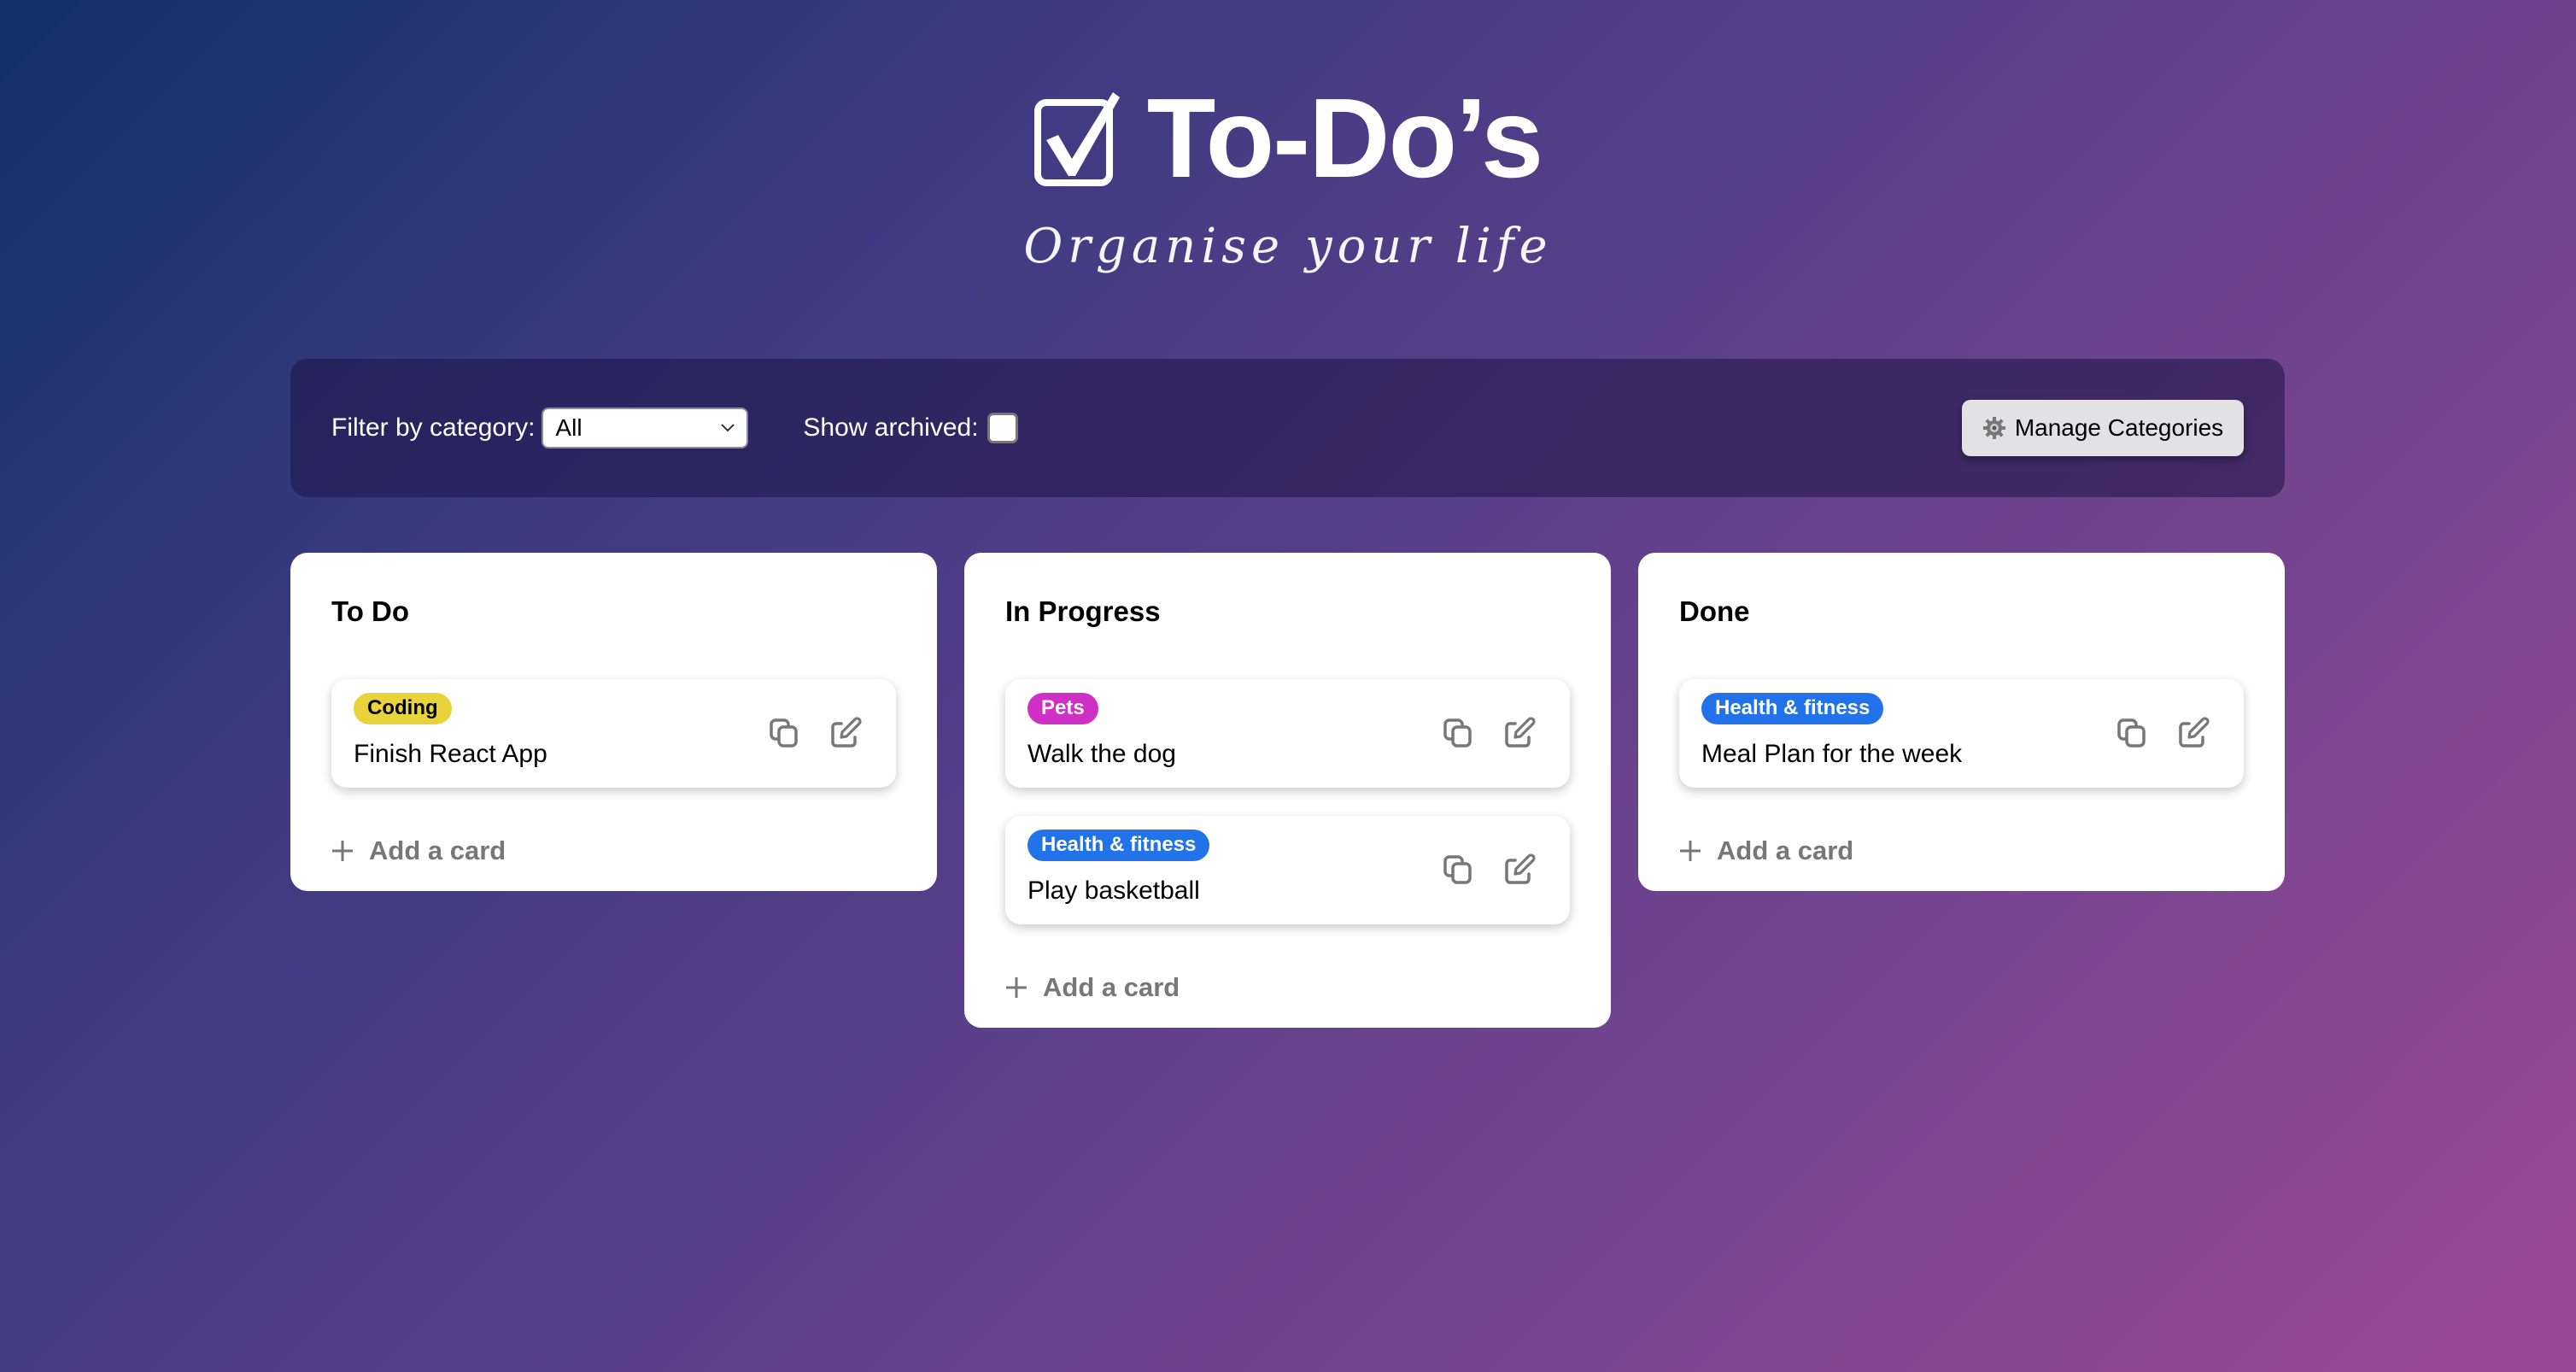  What do you see at coordinates (1714, 611) in the screenshot?
I see `column-title: Done` at bounding box center [1714, 611].